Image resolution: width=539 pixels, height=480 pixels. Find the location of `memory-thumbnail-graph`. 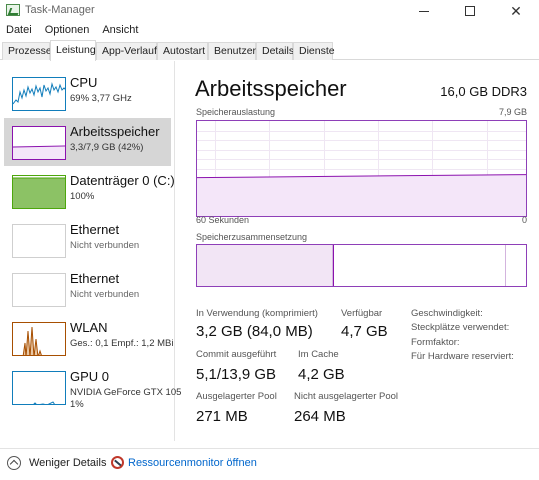

memory-thumbnail-graph is located at coordinates (39, 143).